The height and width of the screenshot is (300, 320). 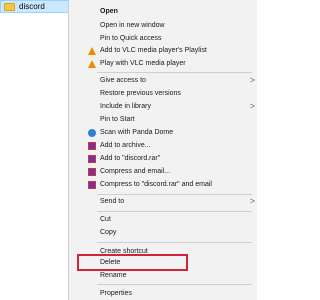 I want to click on menu-item-label: Include in library, so click(x=125, y=106).